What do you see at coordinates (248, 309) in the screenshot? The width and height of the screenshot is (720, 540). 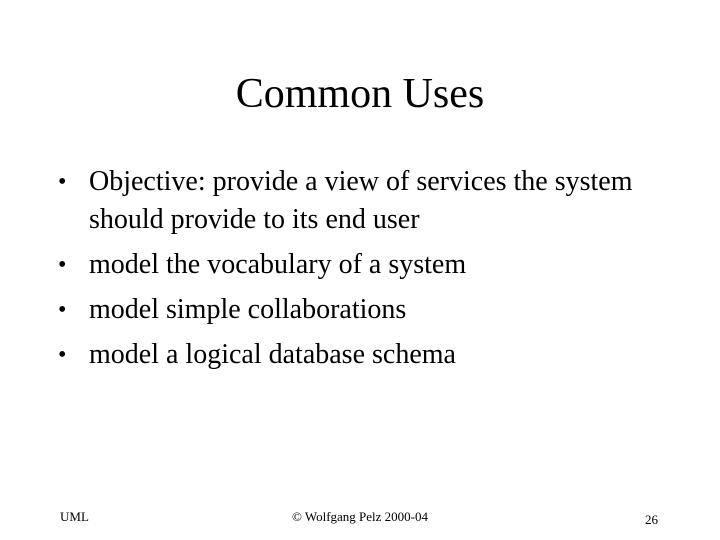 I see `bullet-text: model simple collaborations` at bounding box center [248, 309].